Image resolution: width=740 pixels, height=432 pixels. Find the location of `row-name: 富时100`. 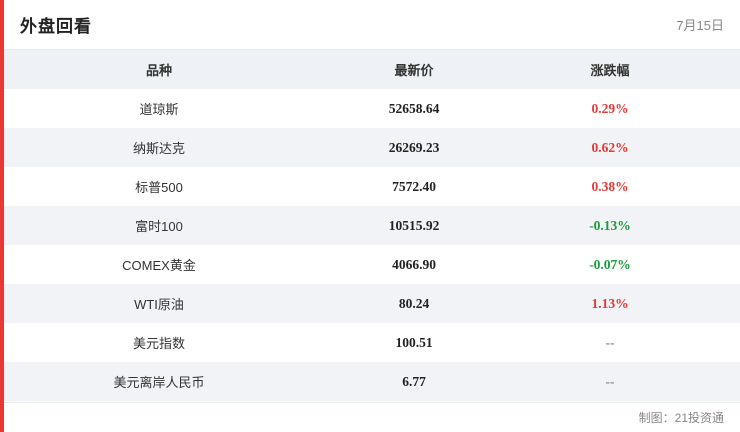

row-name: 富时100 is located at coordinates (159, 226).